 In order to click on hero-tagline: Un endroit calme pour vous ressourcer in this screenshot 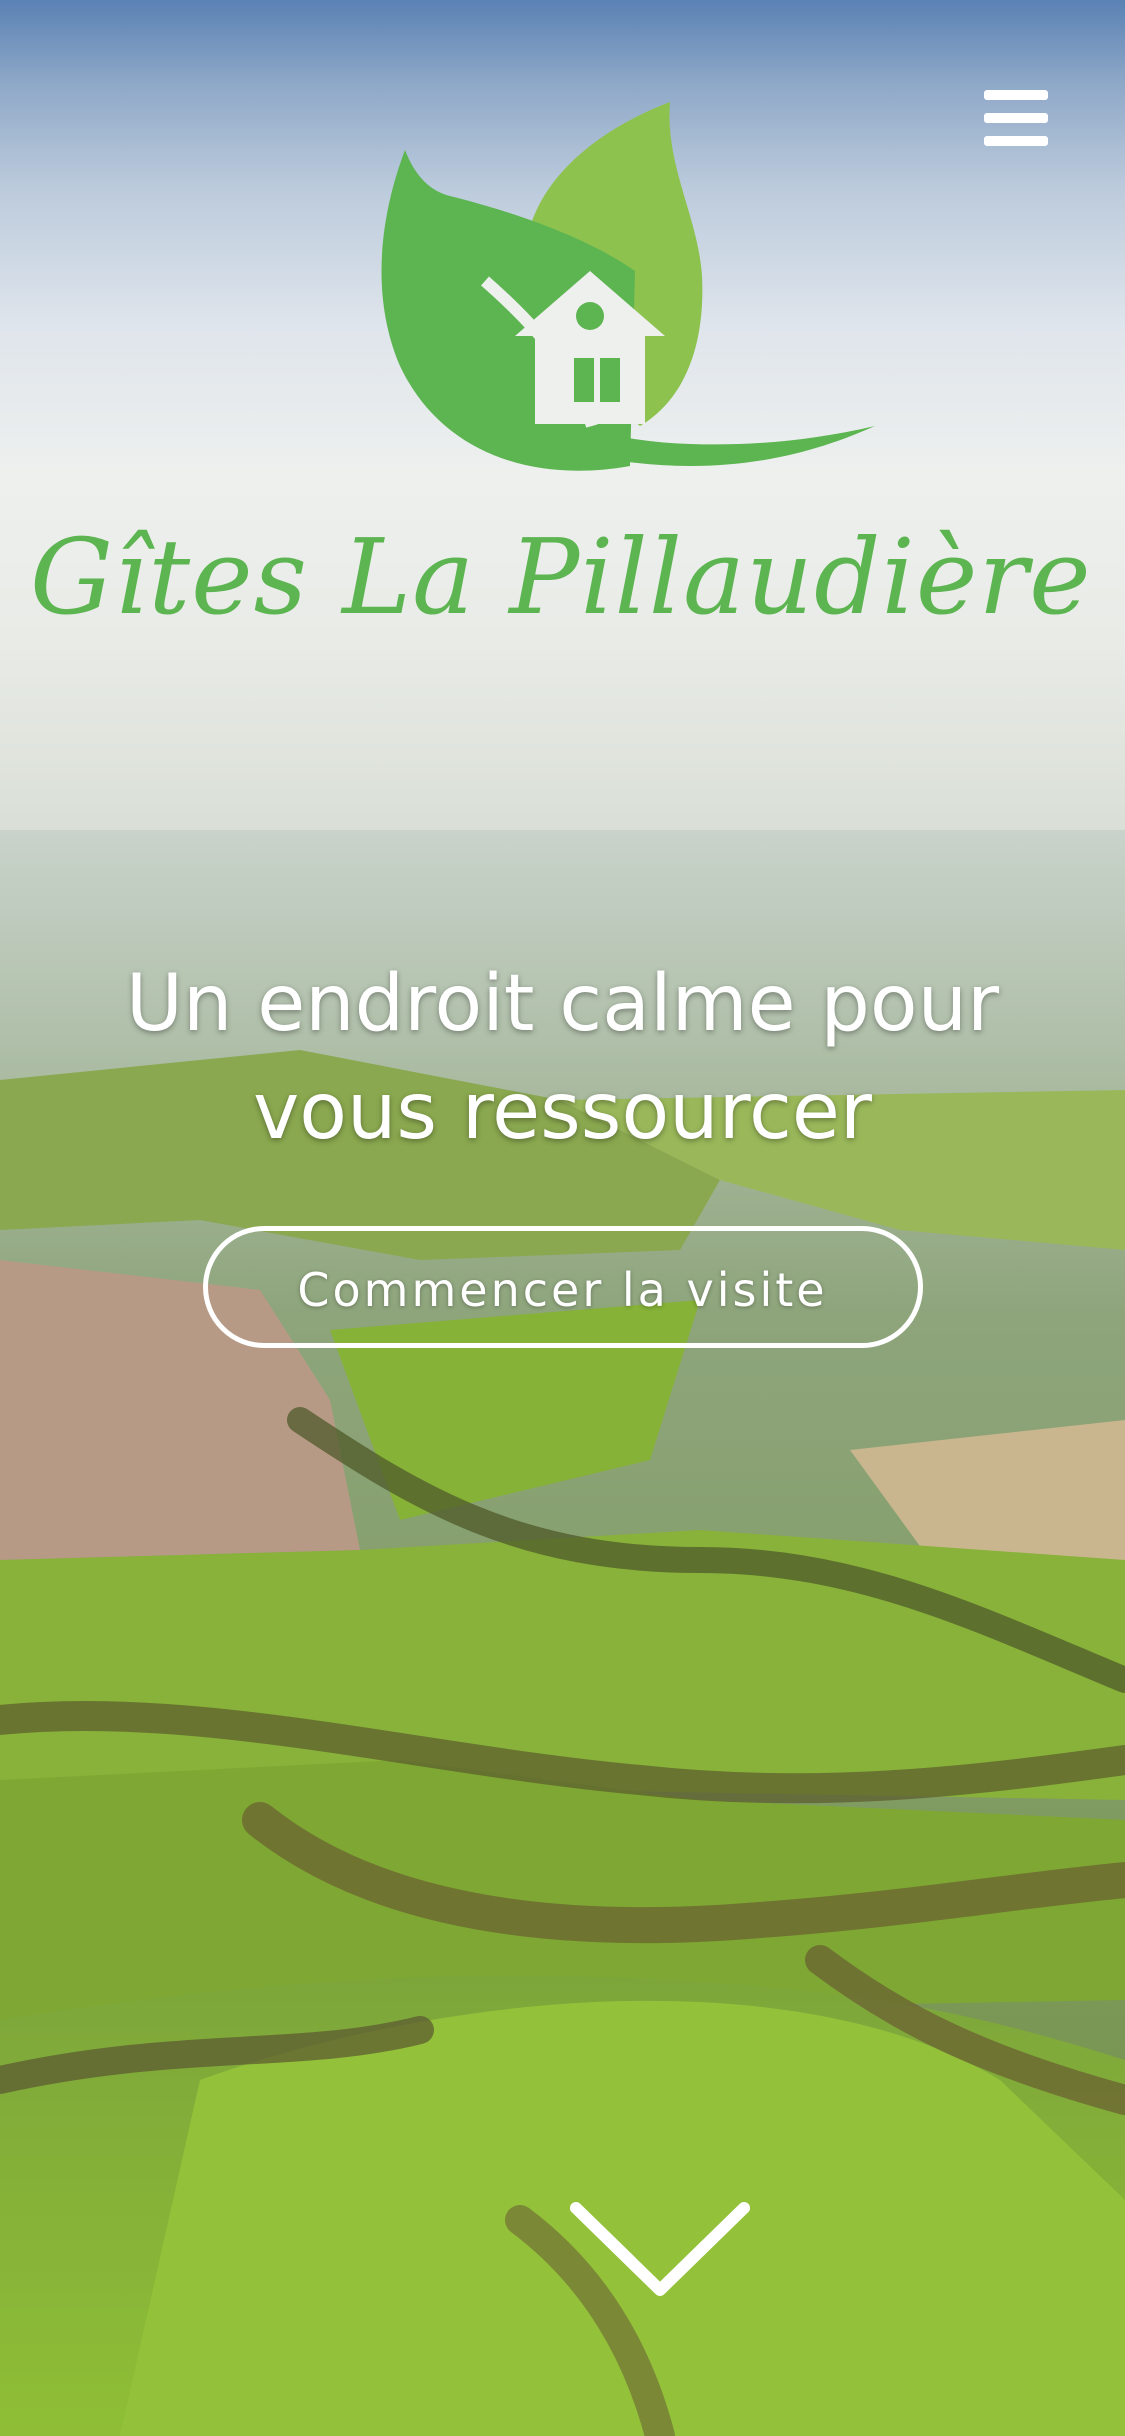, I will do `click(562, 1058)`.